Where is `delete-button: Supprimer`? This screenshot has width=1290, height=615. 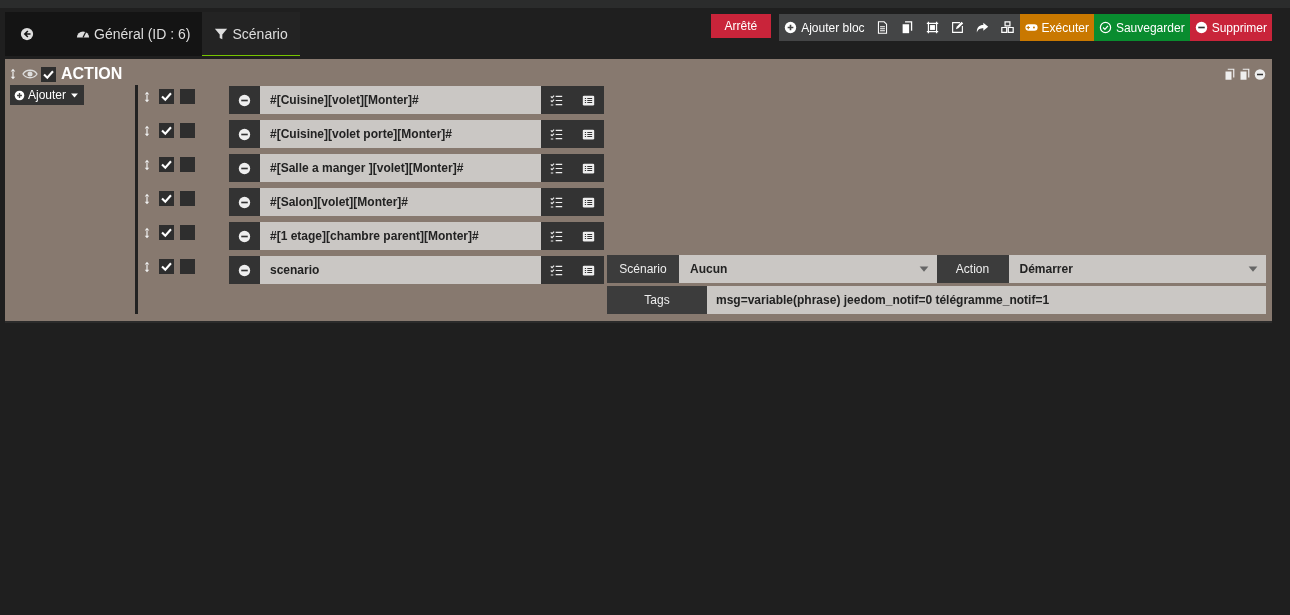
delete-button: Supprimer is located at coordinates (1230, 27).